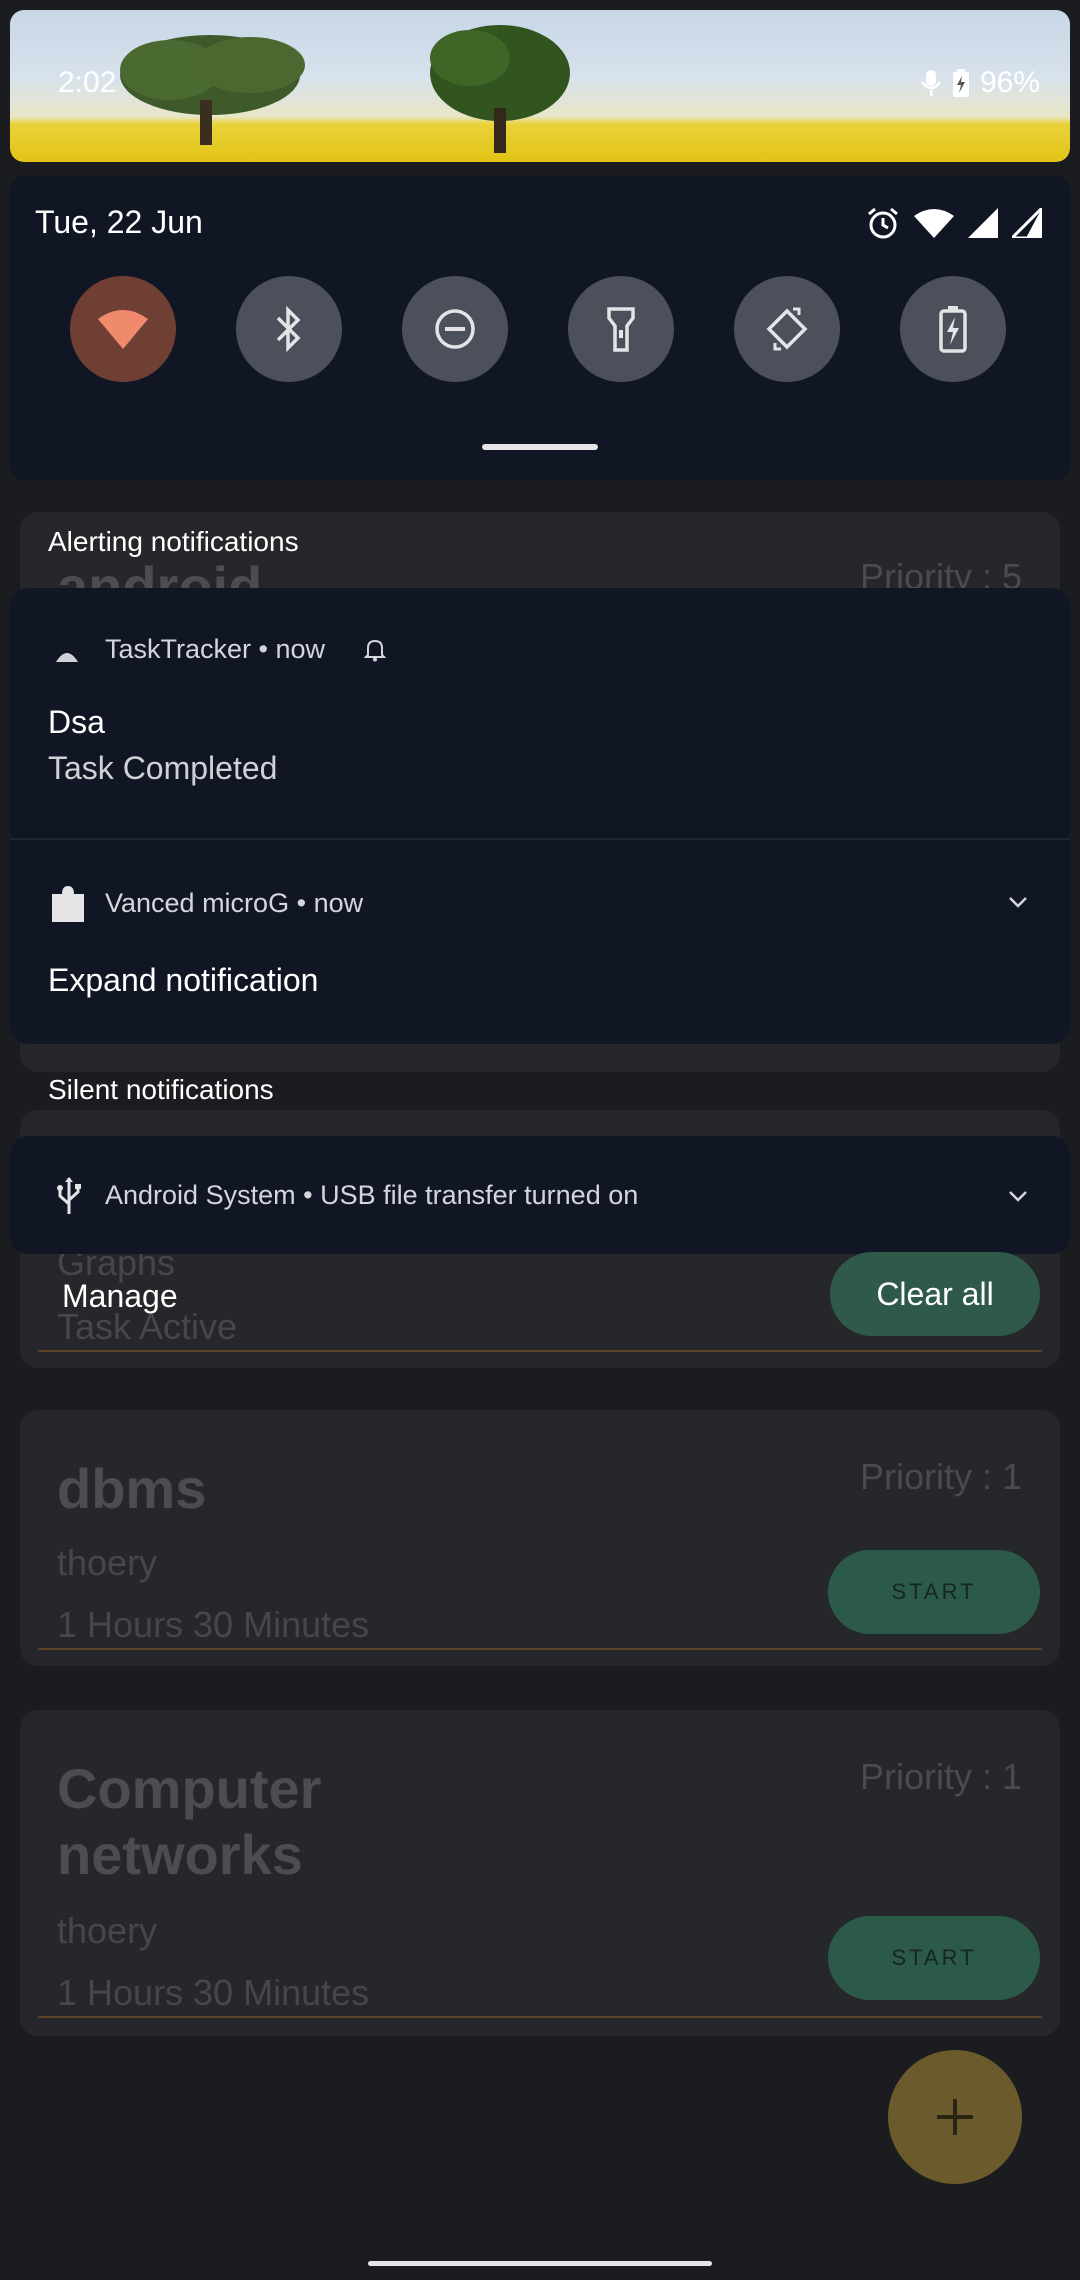 The image size is (1080, 2280). I want to click on android-icon, so click(67, 657).